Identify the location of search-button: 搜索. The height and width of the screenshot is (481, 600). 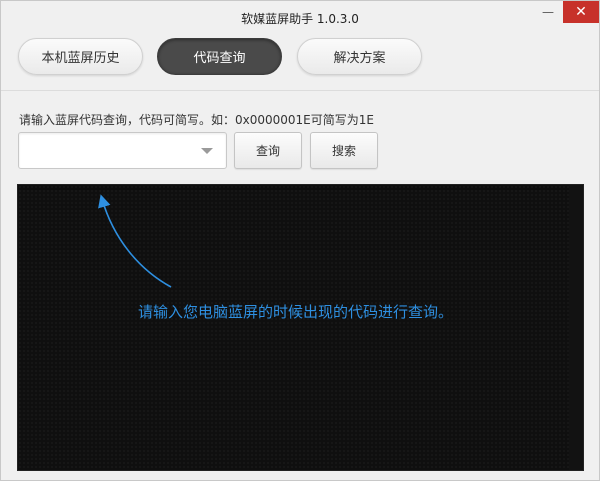
(344, 150).